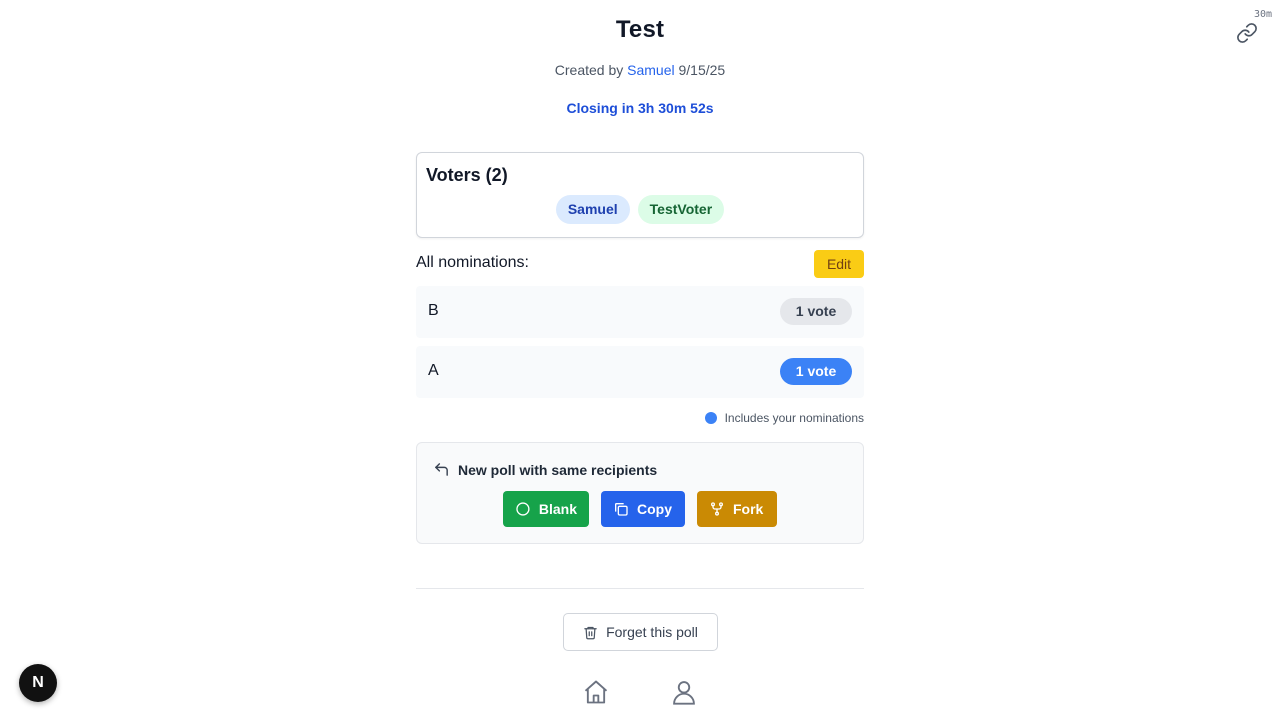 The image size is (1280, 720). I want to click on git-fork-icon, so click(717, 509).